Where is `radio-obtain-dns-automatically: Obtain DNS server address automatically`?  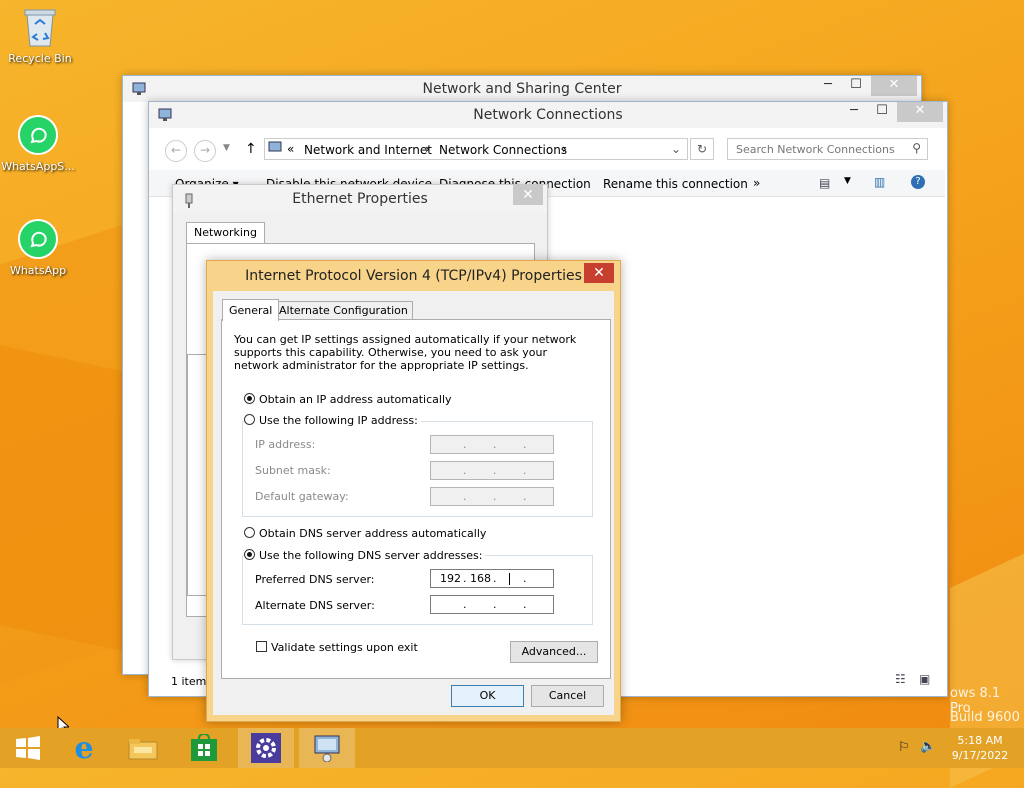 radio-obtain-dns-automatically: Obtain DNS server address automatically is located at coordinates (365, 533).